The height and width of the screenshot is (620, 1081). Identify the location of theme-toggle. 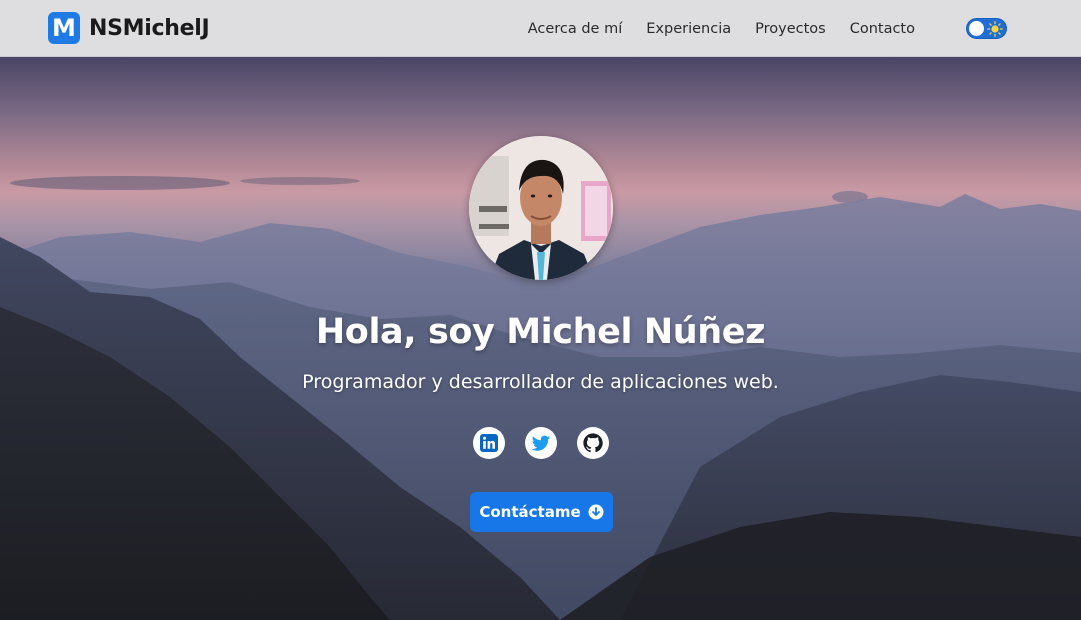
(986, 28).